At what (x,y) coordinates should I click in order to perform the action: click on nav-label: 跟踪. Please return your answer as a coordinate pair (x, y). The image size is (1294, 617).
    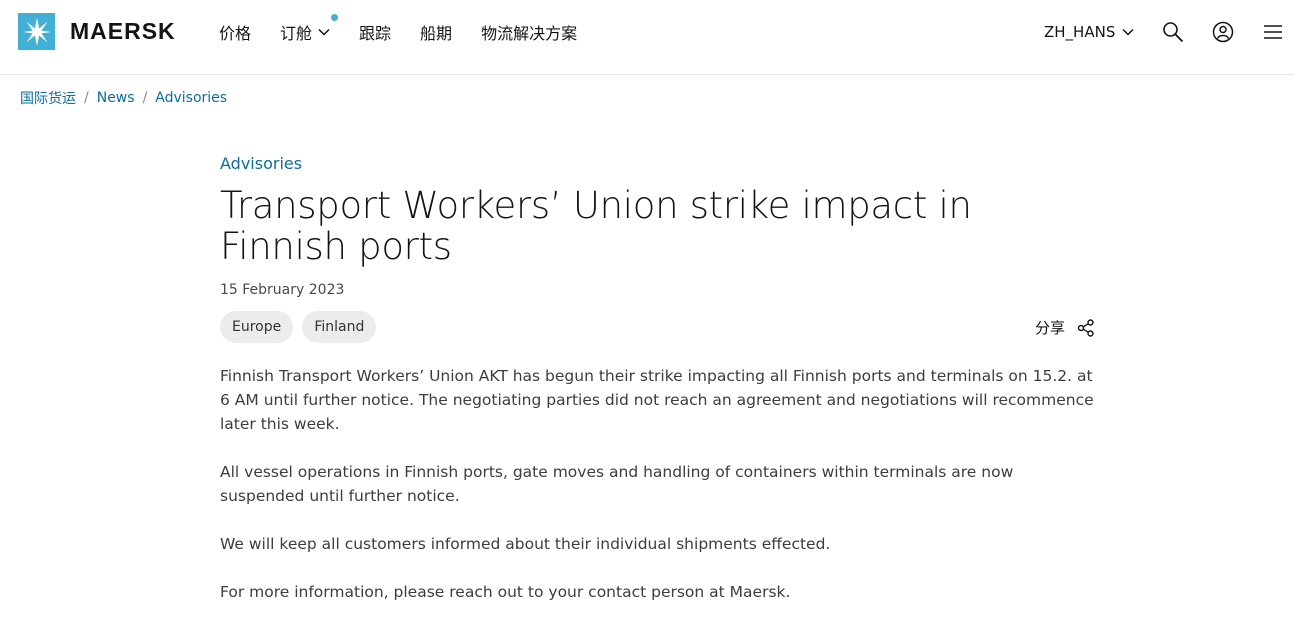
    Looking at the image, I should click on (375, 33).